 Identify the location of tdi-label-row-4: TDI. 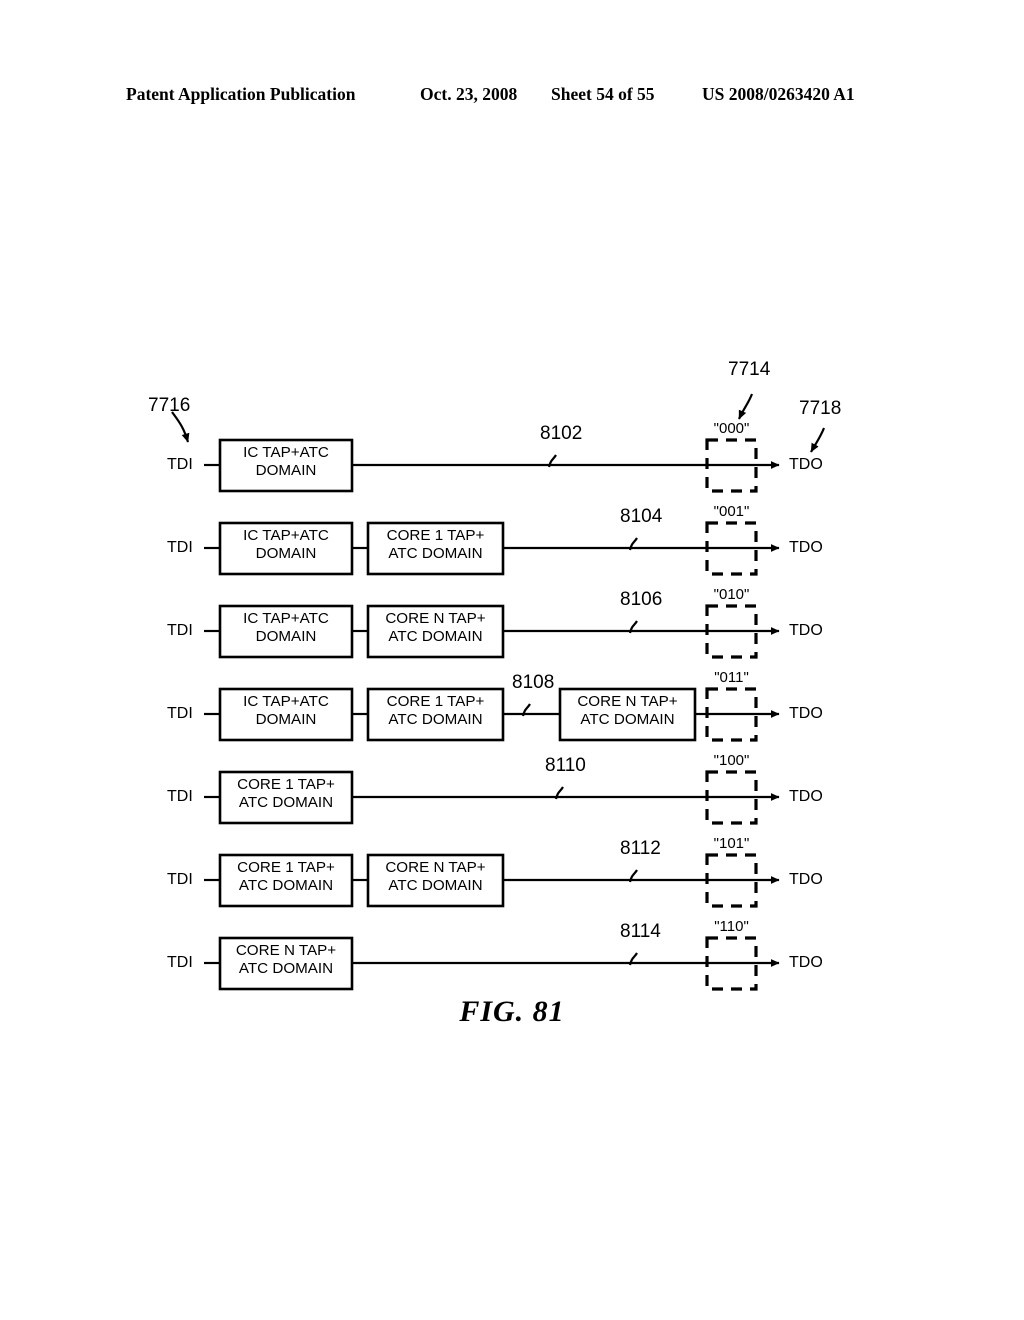
(180, 713).